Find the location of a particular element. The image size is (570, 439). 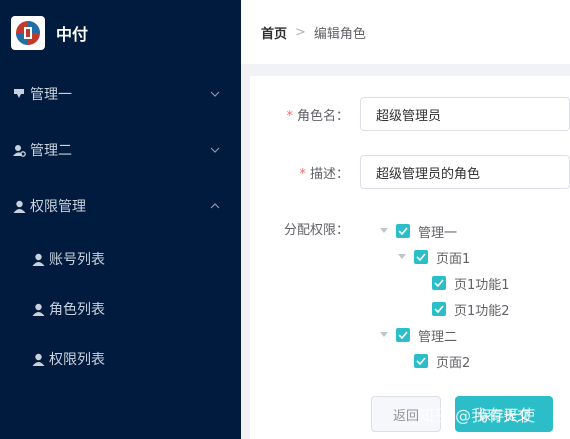

description-input is located at coordinates (465, 172).